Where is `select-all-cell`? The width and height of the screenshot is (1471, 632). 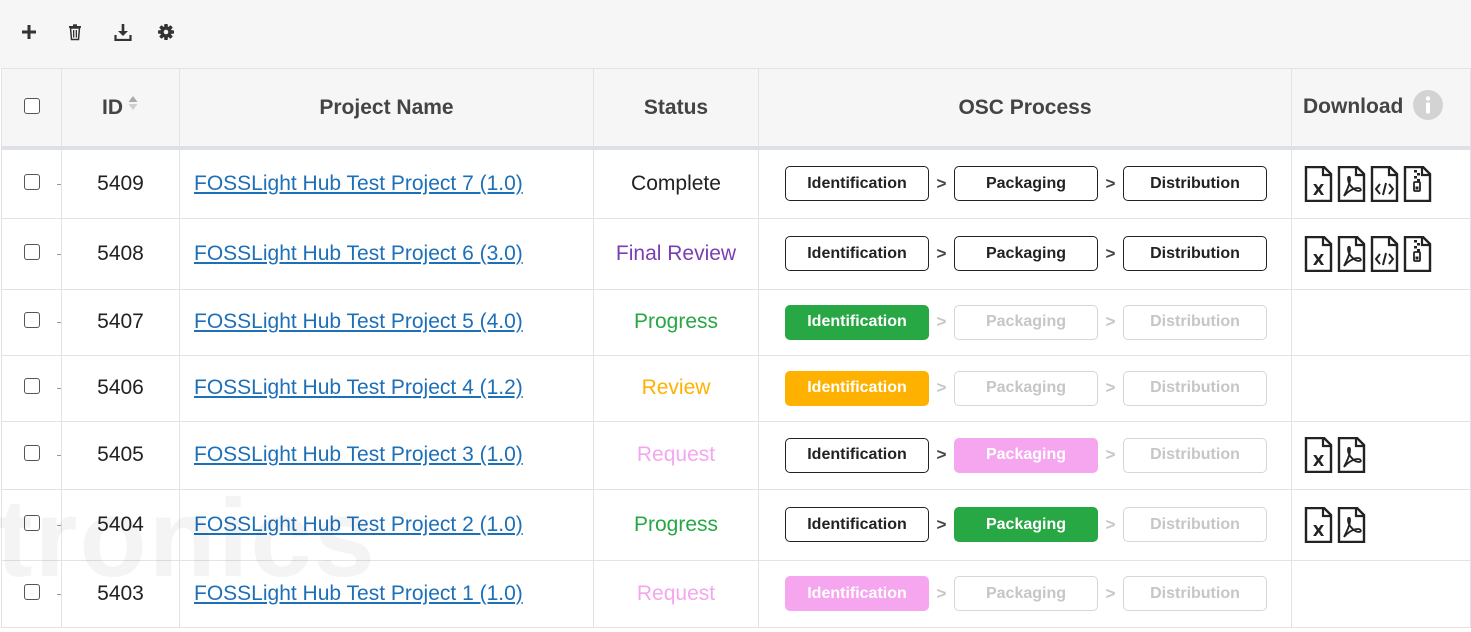
select-all-cell is located at coordinates (31, 109).